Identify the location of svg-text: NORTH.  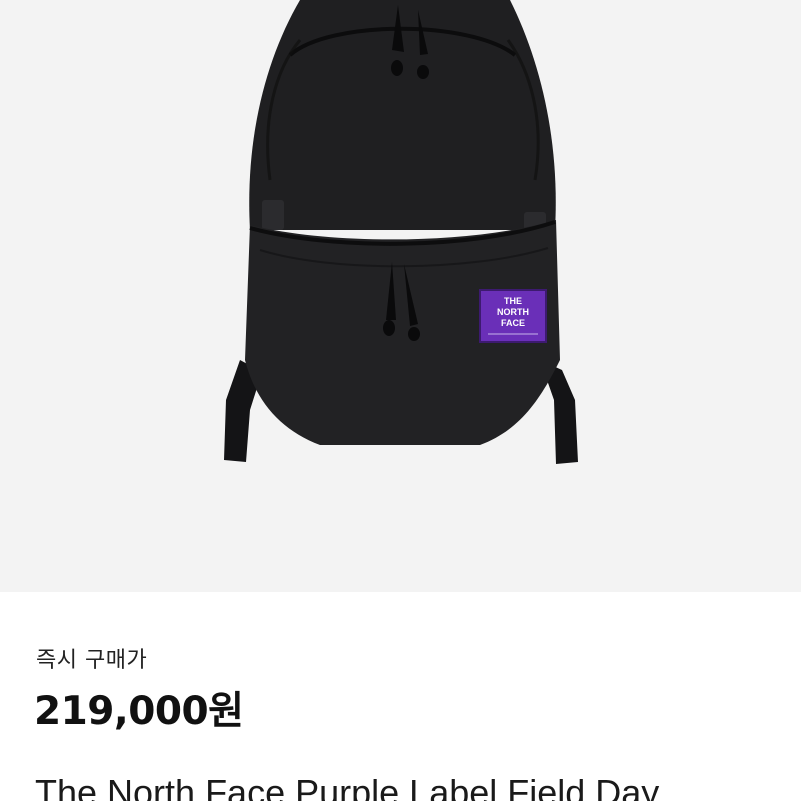
(513, 312).